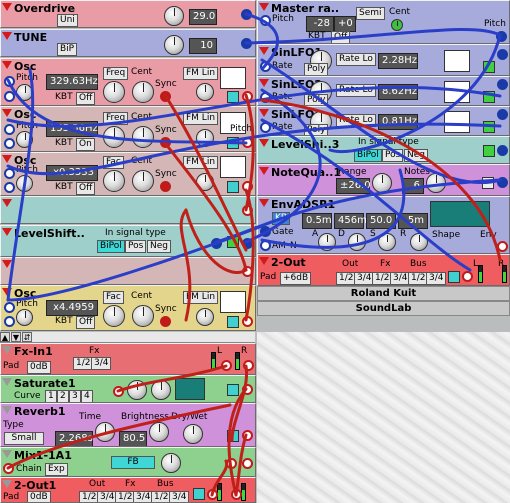 Image resolution: width=510 pixels, height=503 pixels. Describe the element at coordinates (201, 118) in the screenshot. I see `fm-mode-button: FM Lin` at that location.